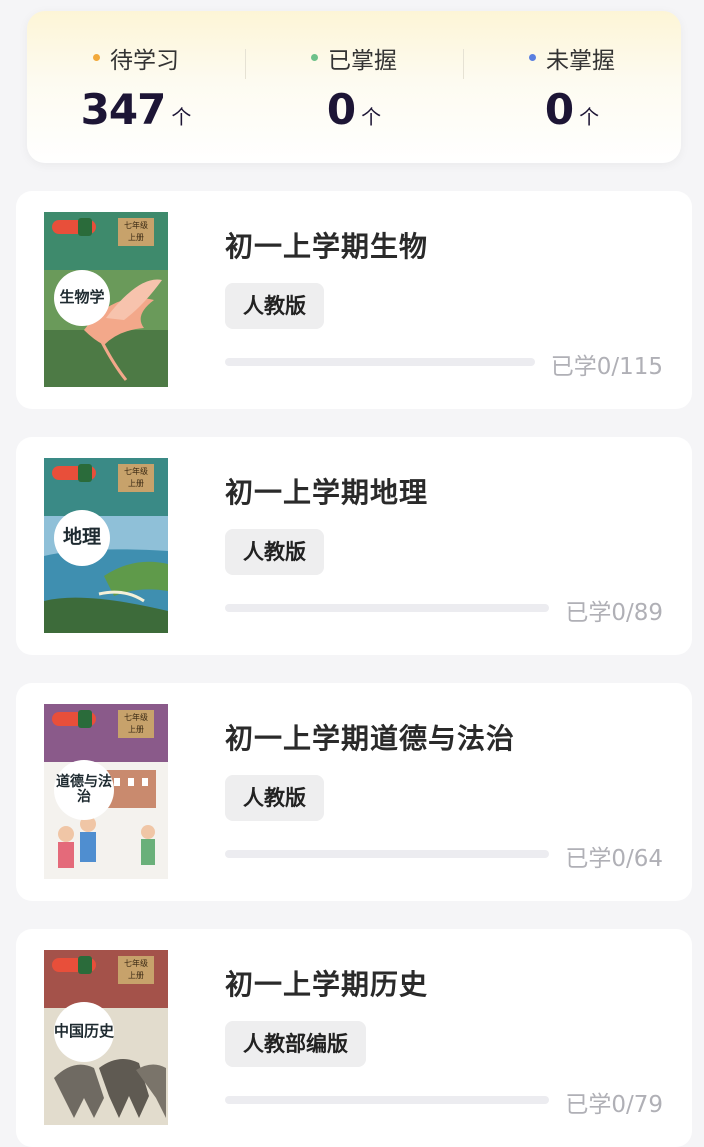 This screenshot has width=704, height=1147. I want to click on stat-pending-unit: 个, so click(181, 116).